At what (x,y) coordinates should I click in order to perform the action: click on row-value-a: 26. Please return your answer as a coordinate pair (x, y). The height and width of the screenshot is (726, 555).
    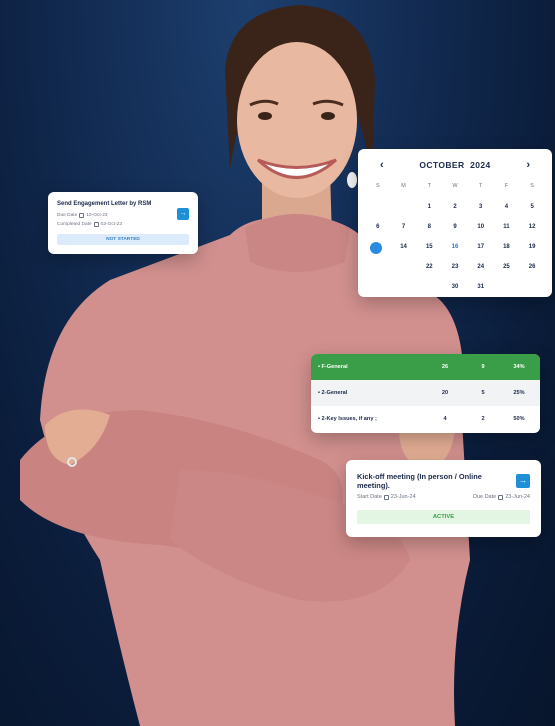
    Looking at the image, I should click on (445, 367).